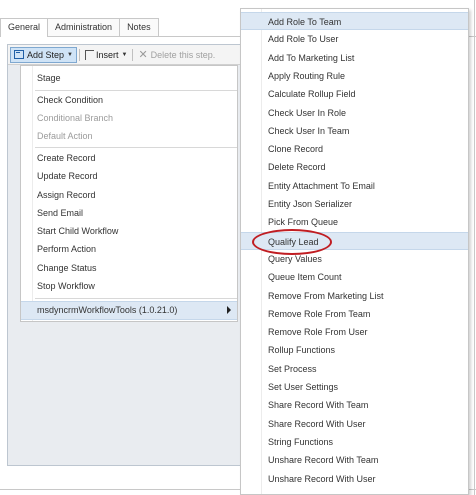 The height and width of the screenshot is (495, 476). Describe the element at coordinates (354, 369) in the screenshot. I see `submenu-item-set-process: Set Process` at that location.